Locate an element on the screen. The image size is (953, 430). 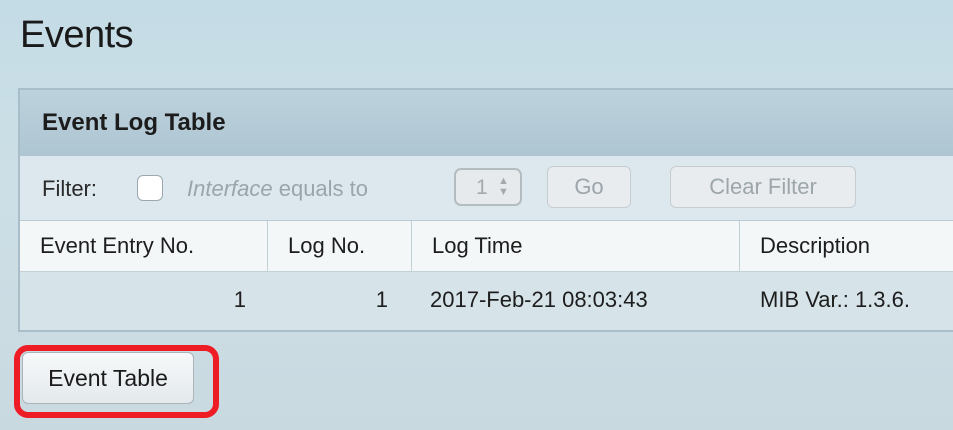
column-description: Description is located at coordinates (815, 245).